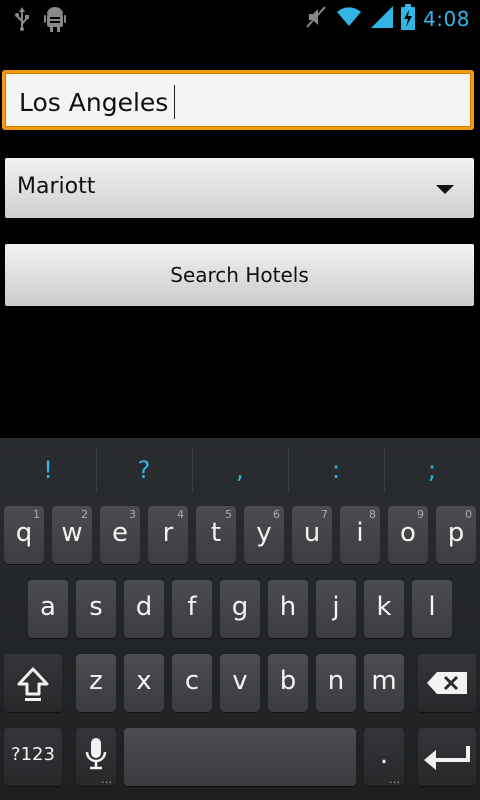  Describe the element at coordinates (408, 19) in the screenshot. I see `battery-charging-icon` at that location.